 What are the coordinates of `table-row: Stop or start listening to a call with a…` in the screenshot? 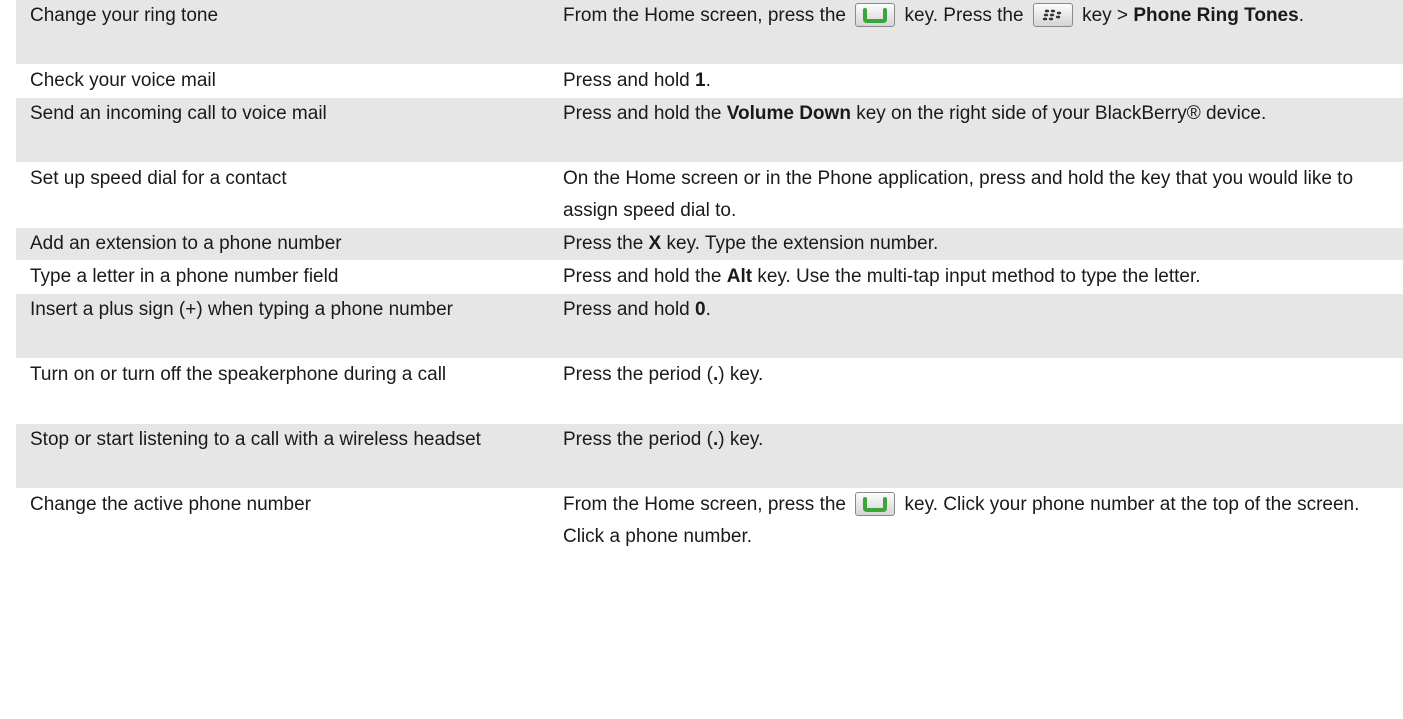 It's located at (709, 456).